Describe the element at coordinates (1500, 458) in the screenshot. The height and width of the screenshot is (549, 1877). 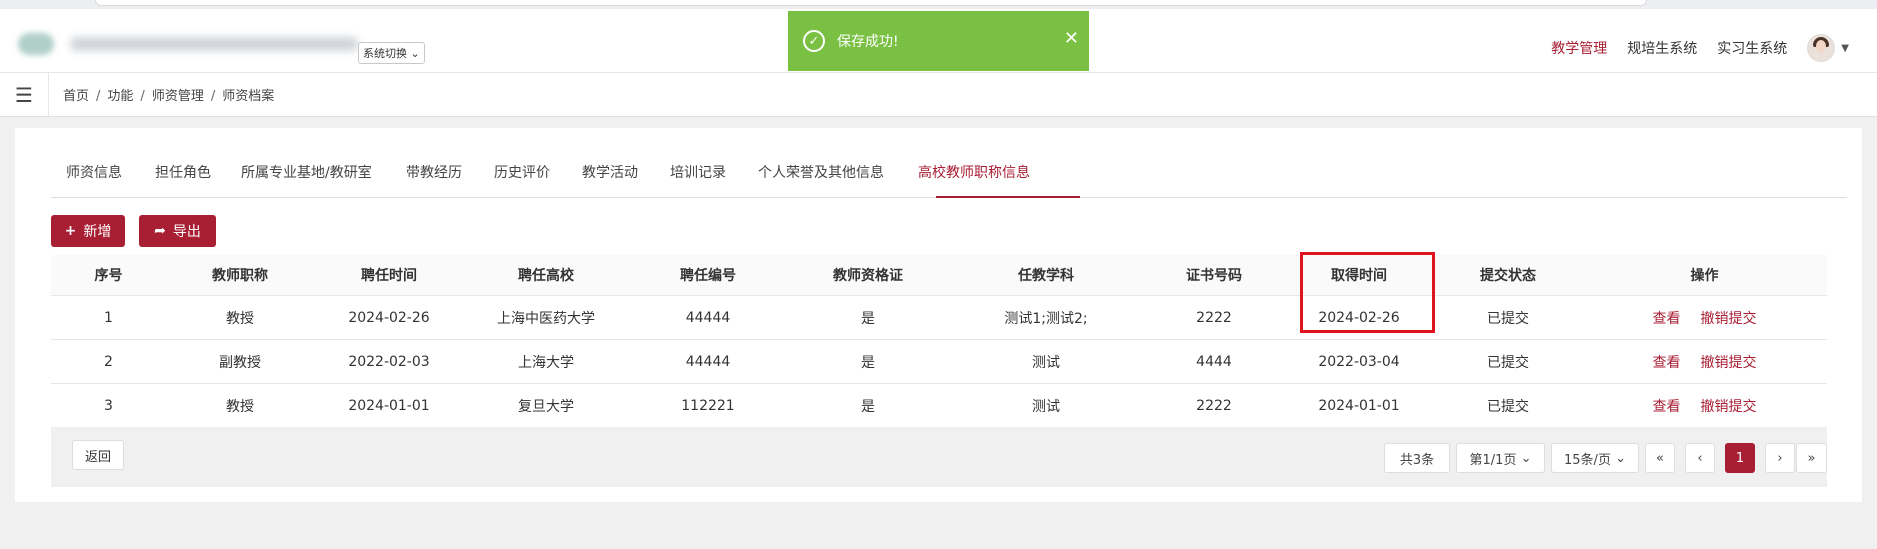
I see `page-select: 第1/1页 ⌄` at that location.